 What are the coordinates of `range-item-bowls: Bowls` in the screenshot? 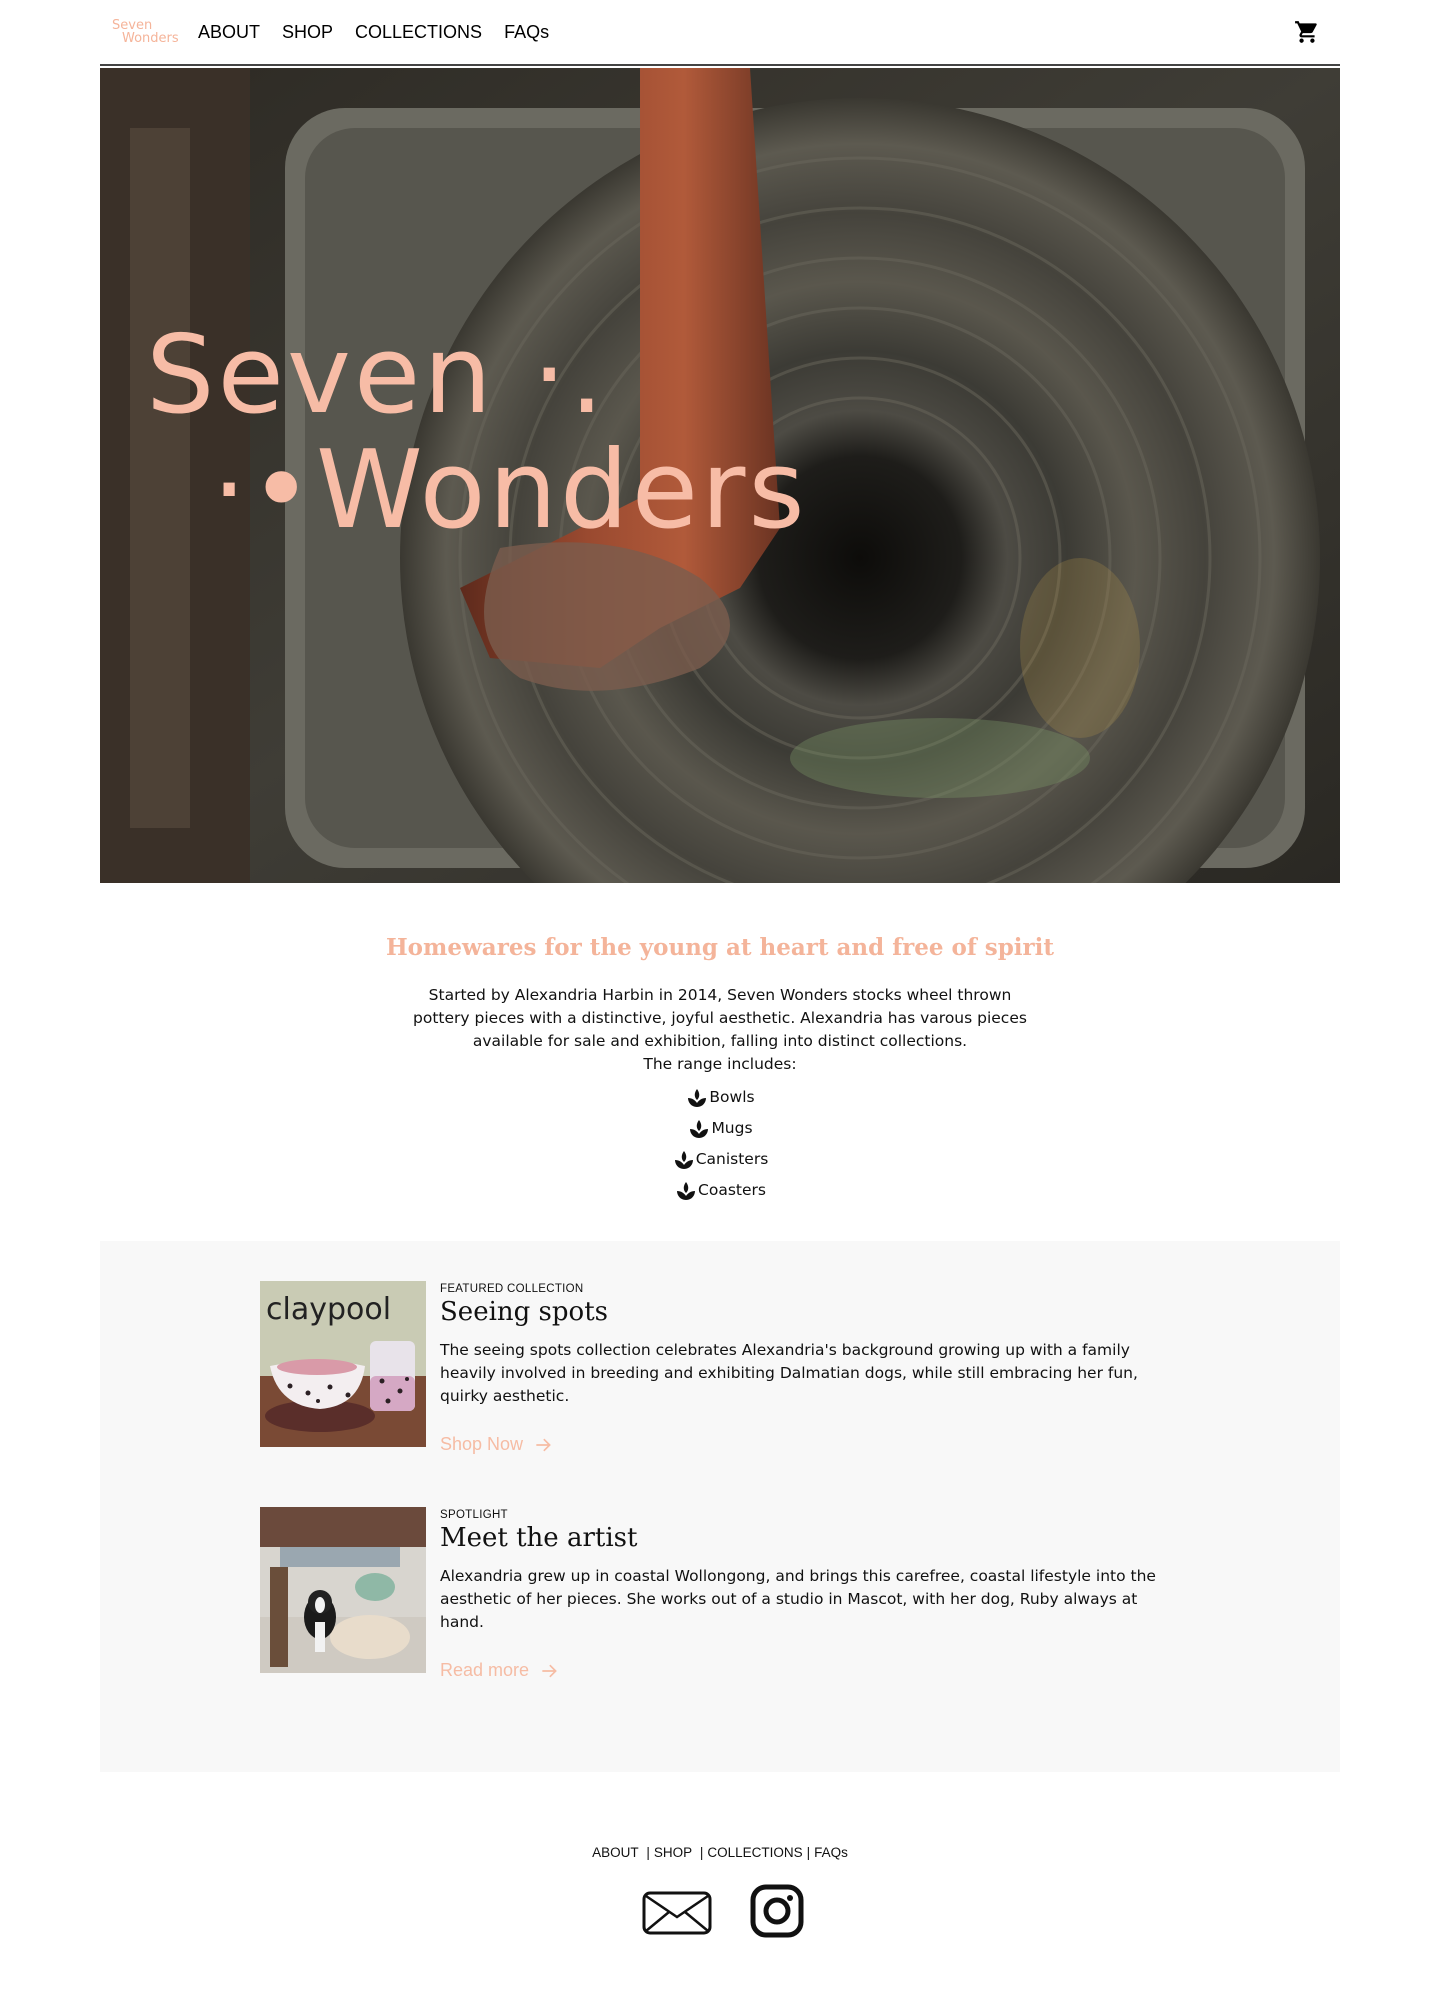 It's located at (720, 1093).